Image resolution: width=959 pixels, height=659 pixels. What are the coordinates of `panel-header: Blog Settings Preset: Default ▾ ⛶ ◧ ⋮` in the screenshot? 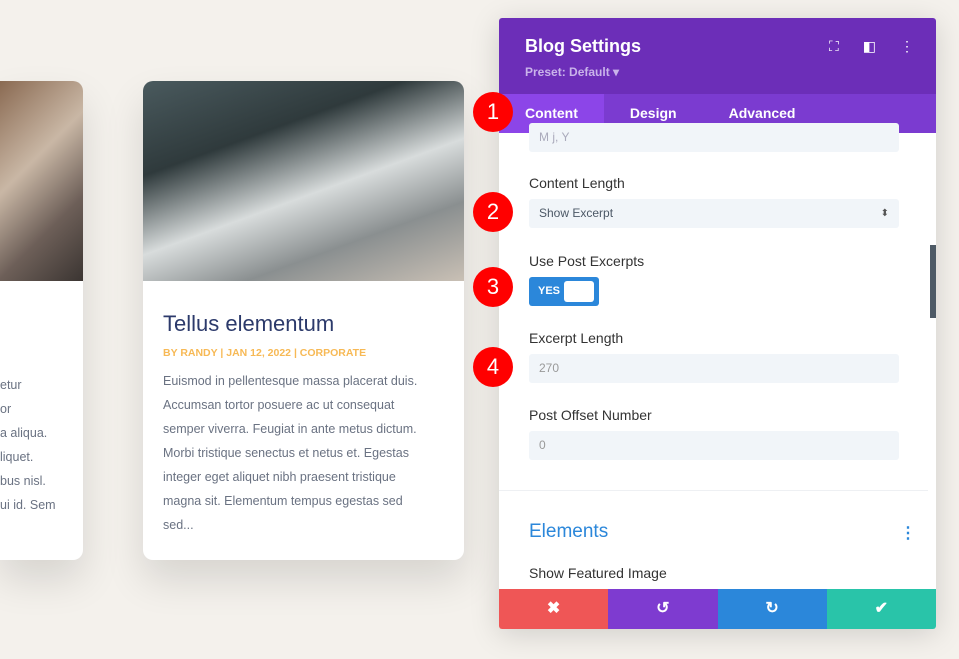 It's located at (717, 56).